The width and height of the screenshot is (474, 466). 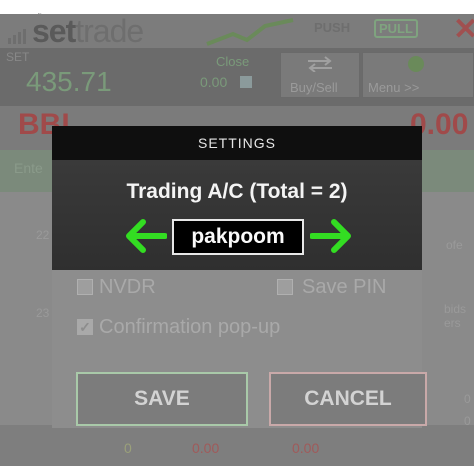 I want to click on swap-arrows-icon, so click(x=320, y=64).